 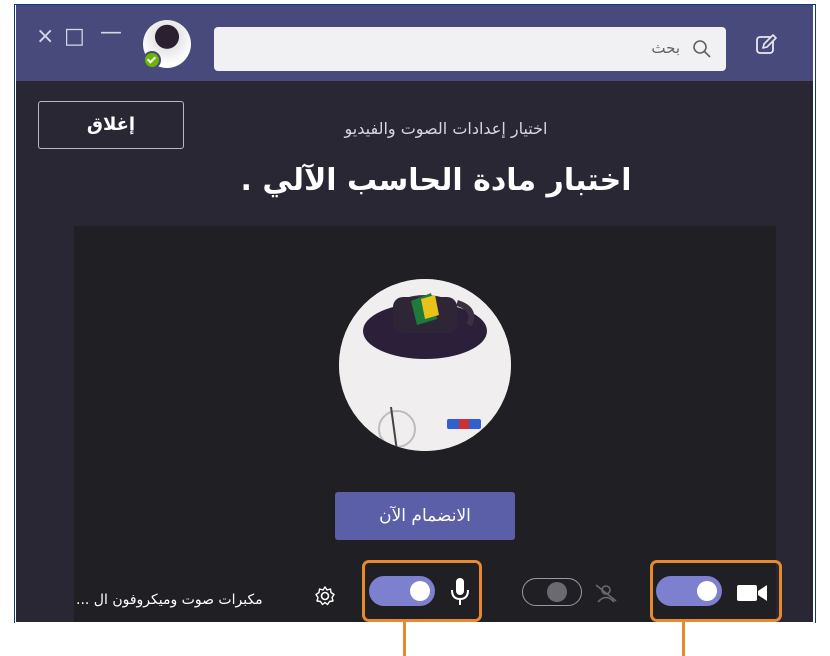 What do you see at coordinates (152, 60) in the screenshot?
I see `presence-available-icon` at bounding box center [152, 60].